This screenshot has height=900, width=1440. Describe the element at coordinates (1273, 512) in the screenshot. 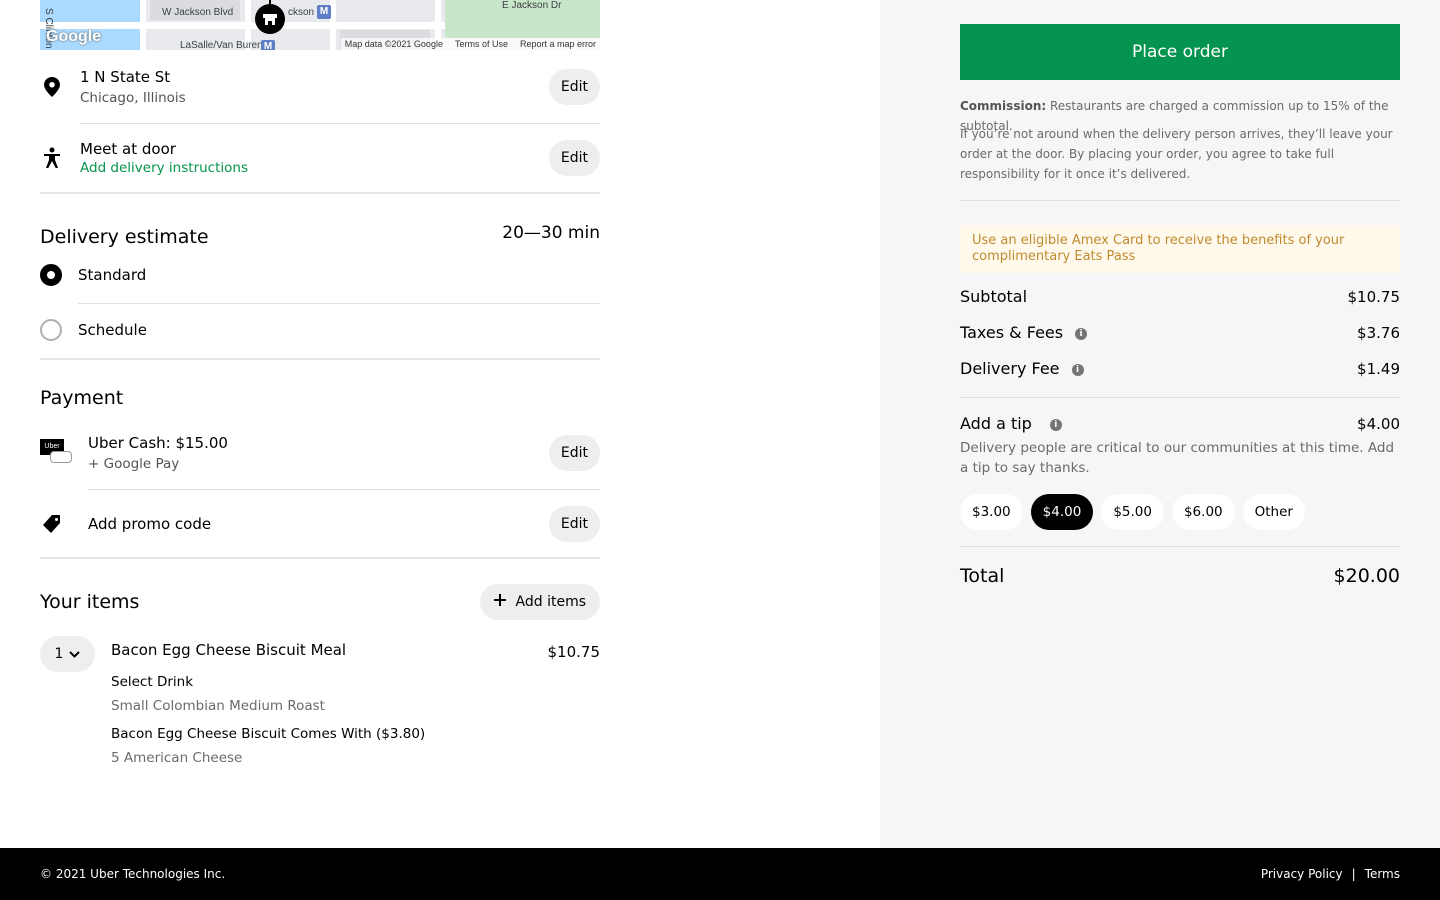

I see `tip-option-button: Other` at that location.